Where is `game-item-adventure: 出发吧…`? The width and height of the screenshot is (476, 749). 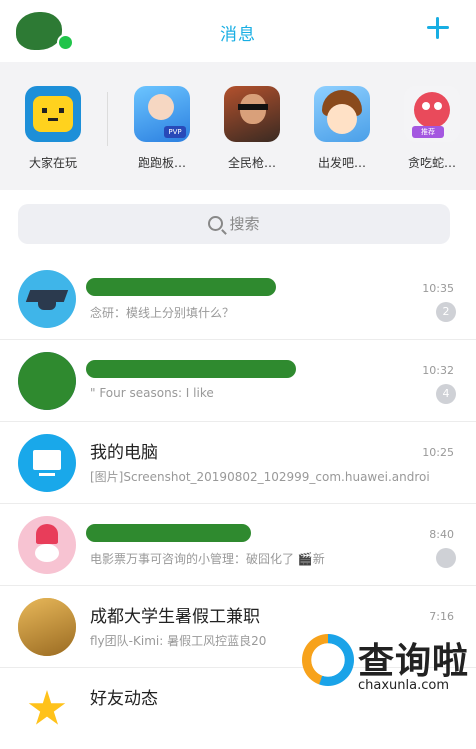 game-item-adventure: 出发吧… is located at coordinates (342, 128).